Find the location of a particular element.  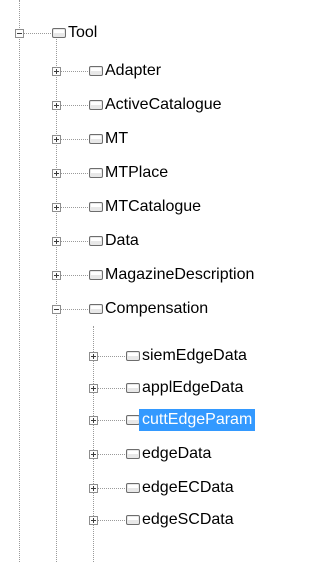

expand-toggle-cuttedgeparam is located at coordinates (93, 420).